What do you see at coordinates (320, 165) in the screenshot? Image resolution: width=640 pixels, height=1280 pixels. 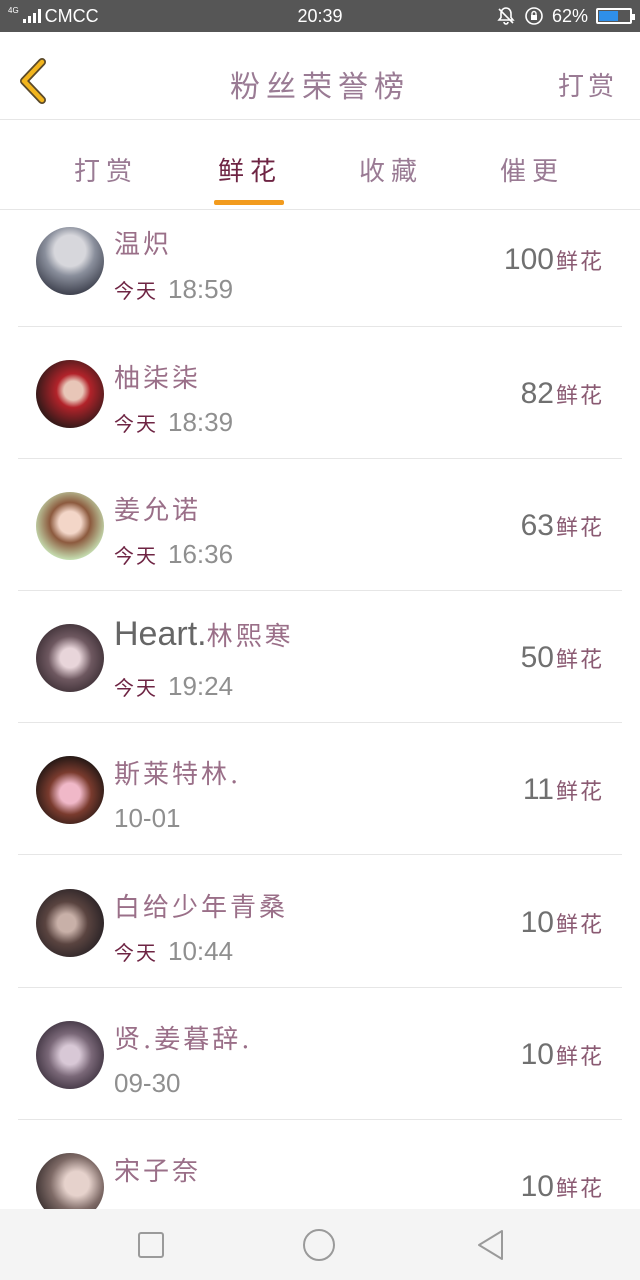 I see `tab-bar: 打赏 鲜花 收藏 催更` at bounding box center [320, 165].